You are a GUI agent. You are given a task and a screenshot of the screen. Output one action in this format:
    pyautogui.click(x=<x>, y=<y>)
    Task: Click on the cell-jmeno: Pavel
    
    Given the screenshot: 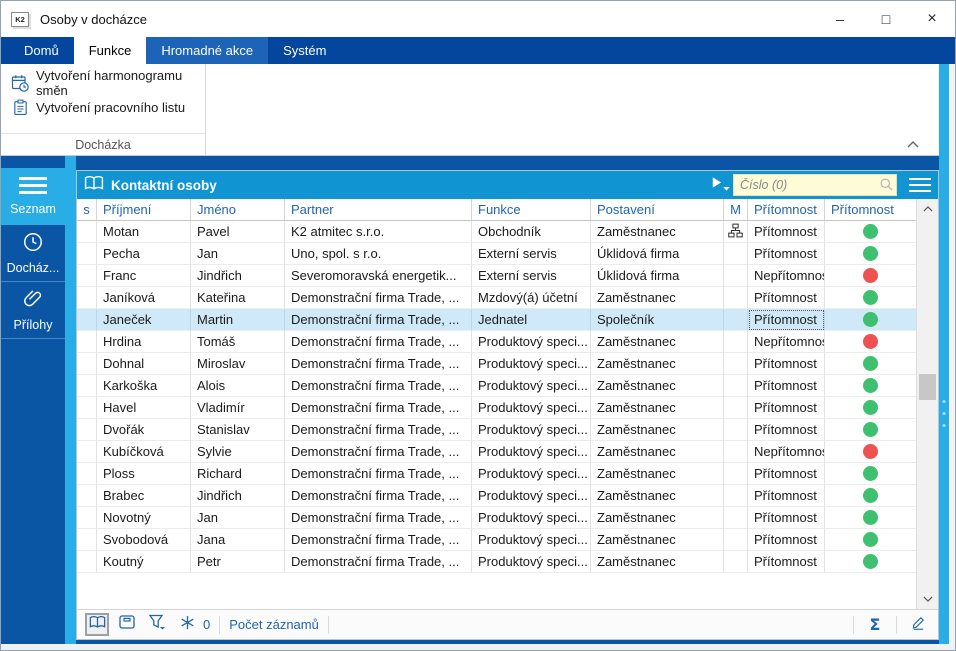 What is the action you would take?
    pyautogui.click(x=238, y=232)
    